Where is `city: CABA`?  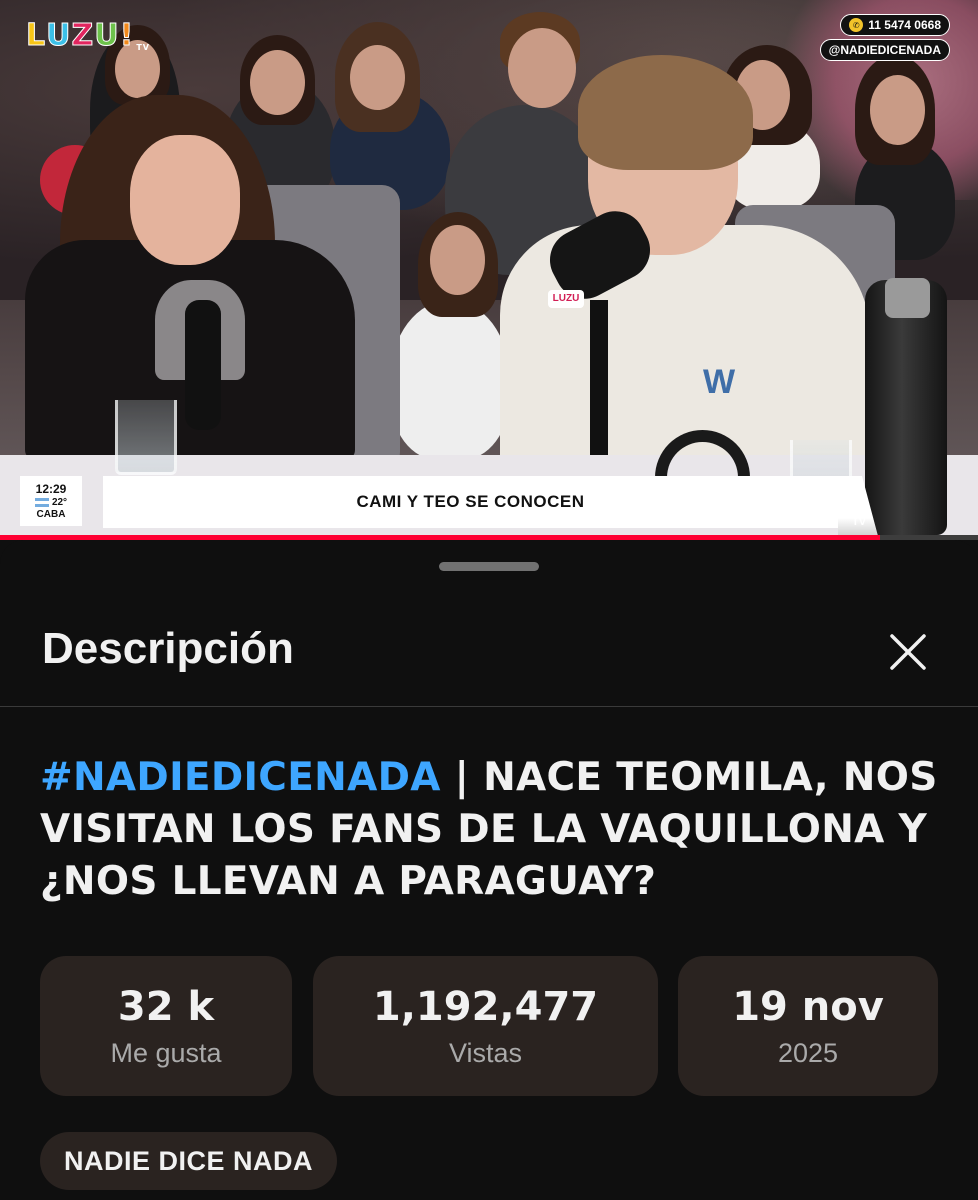 city: CABA is located at coordinates (51, 514).